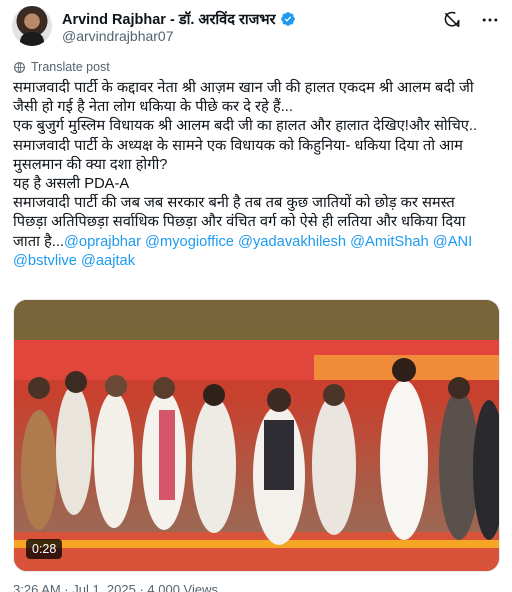  I want to click on header-actions, so click(471, 20).